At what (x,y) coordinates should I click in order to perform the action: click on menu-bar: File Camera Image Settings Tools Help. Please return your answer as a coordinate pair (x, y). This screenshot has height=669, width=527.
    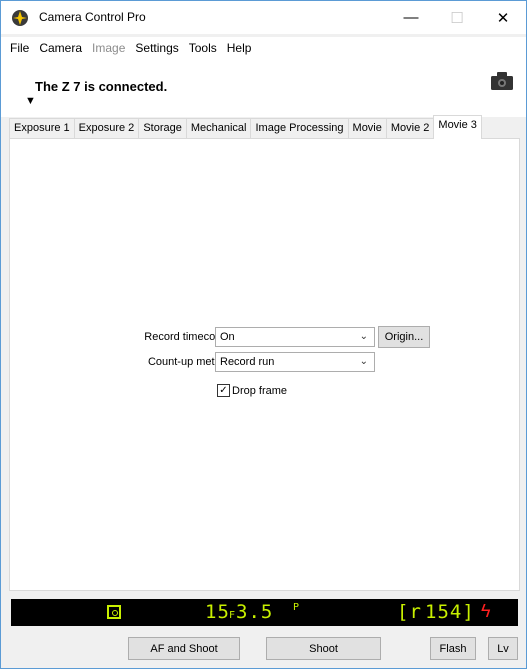
    Looking at the image, I should click on (263, 48).